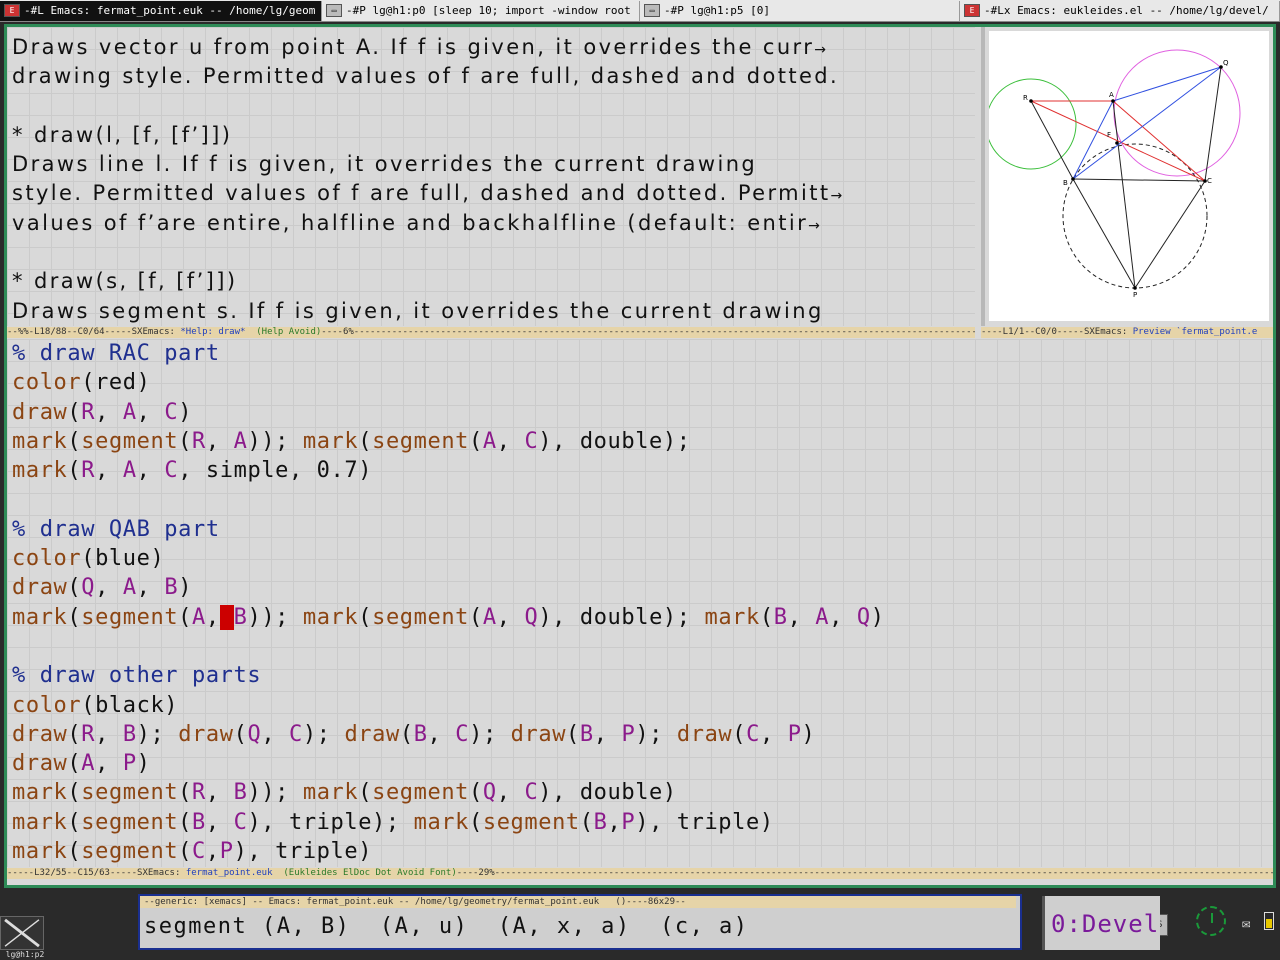 This screenshot has height=960, width=1280. Describe the element at coordinates (642, 558) in the screenshot. I see `code-line: color(blue)` at that location.